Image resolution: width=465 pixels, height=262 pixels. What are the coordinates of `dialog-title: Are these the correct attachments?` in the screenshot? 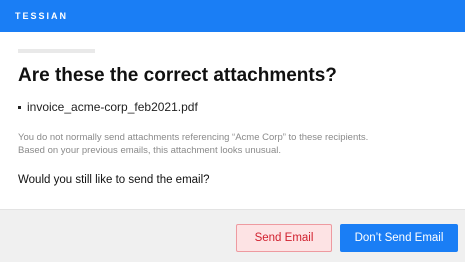 It's located at (177, 75).